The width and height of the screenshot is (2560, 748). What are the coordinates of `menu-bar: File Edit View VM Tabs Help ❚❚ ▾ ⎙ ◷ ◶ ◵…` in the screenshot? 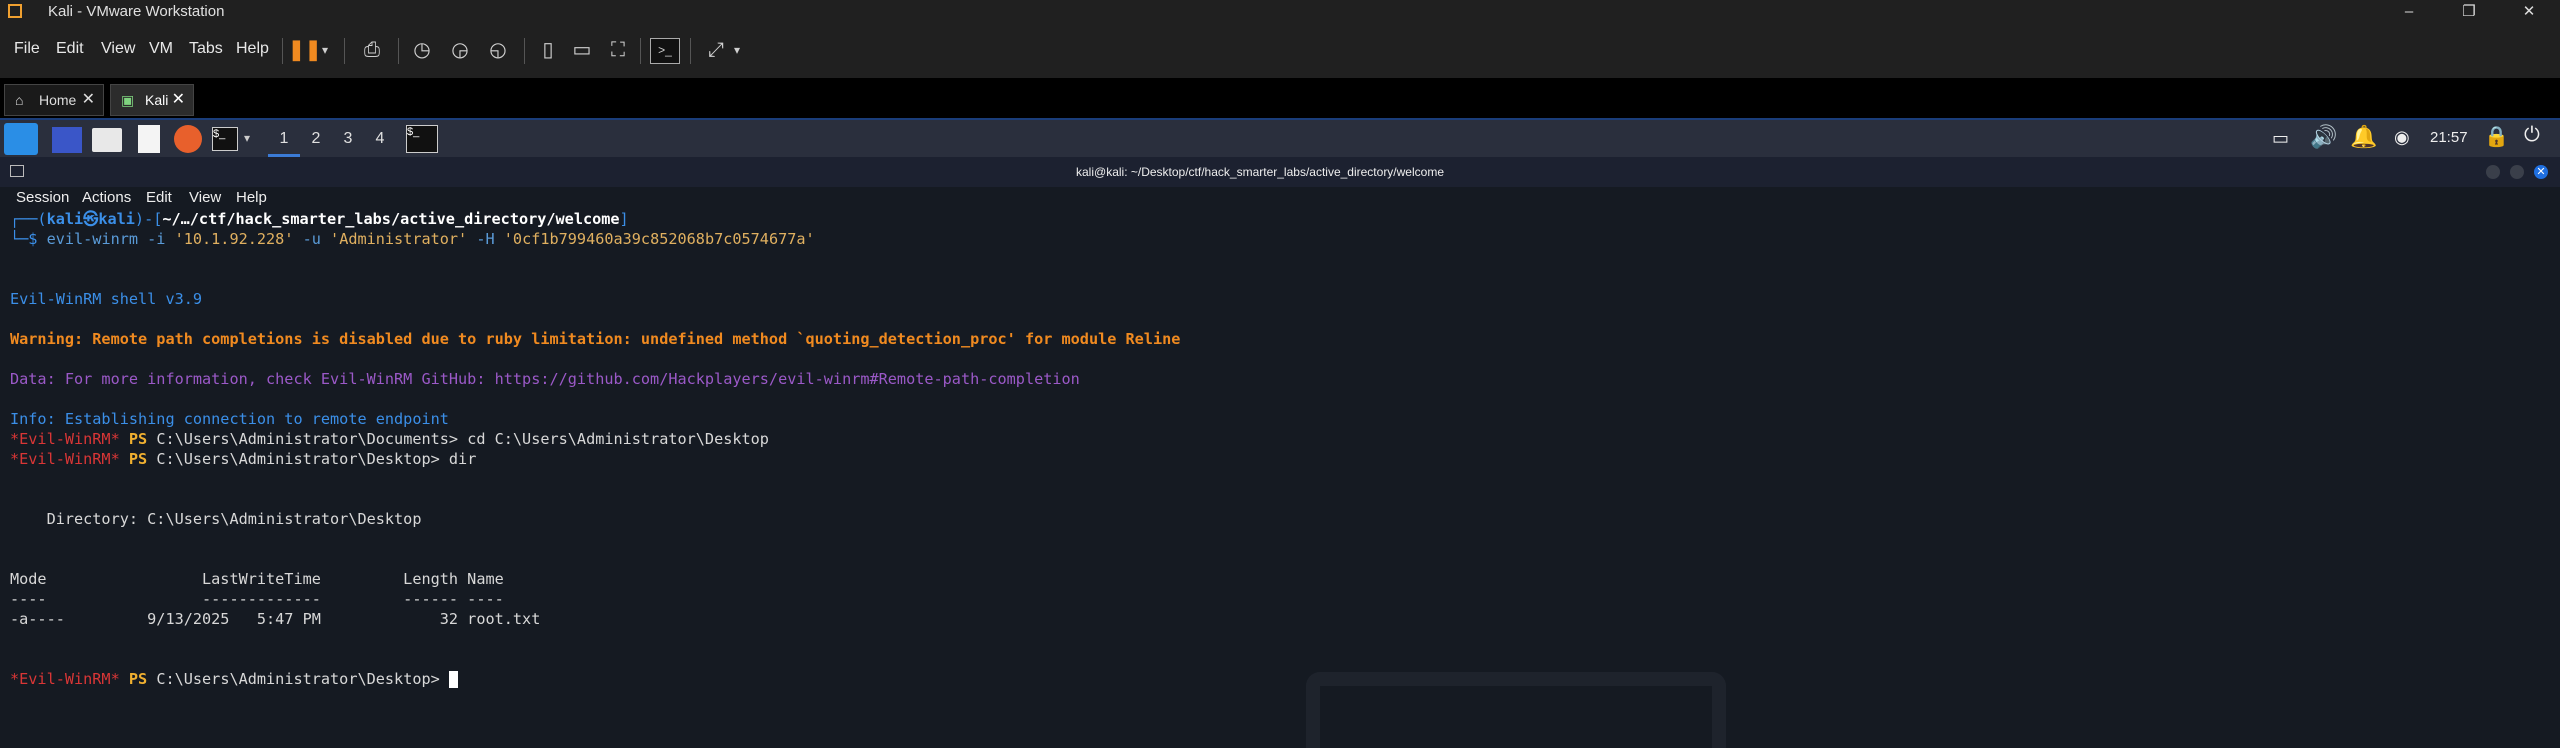 It's located at (1280, 51).